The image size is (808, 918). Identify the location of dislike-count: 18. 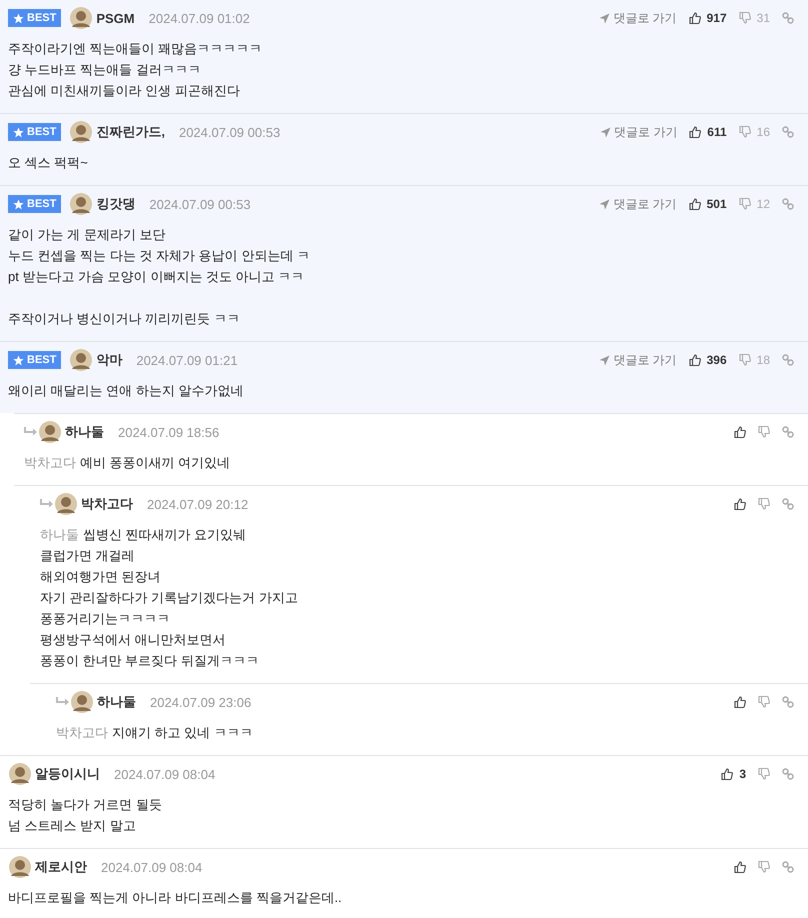
(763, 360).